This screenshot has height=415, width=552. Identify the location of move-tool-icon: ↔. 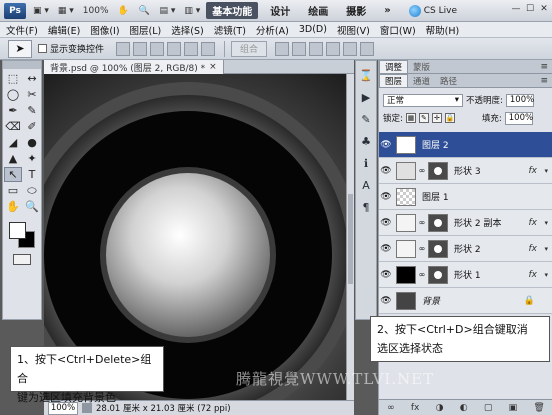
(32, 78).